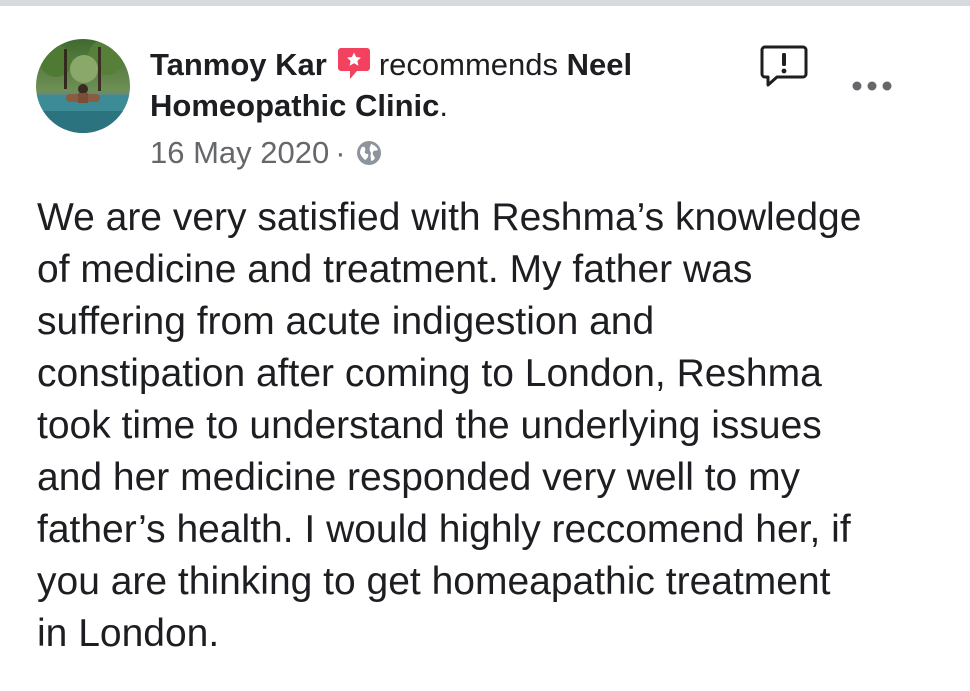  What do you see at coordinates (468, 64) in the screenshot?
I see `recommends-text: recommends` at bounding box center [468, 64].